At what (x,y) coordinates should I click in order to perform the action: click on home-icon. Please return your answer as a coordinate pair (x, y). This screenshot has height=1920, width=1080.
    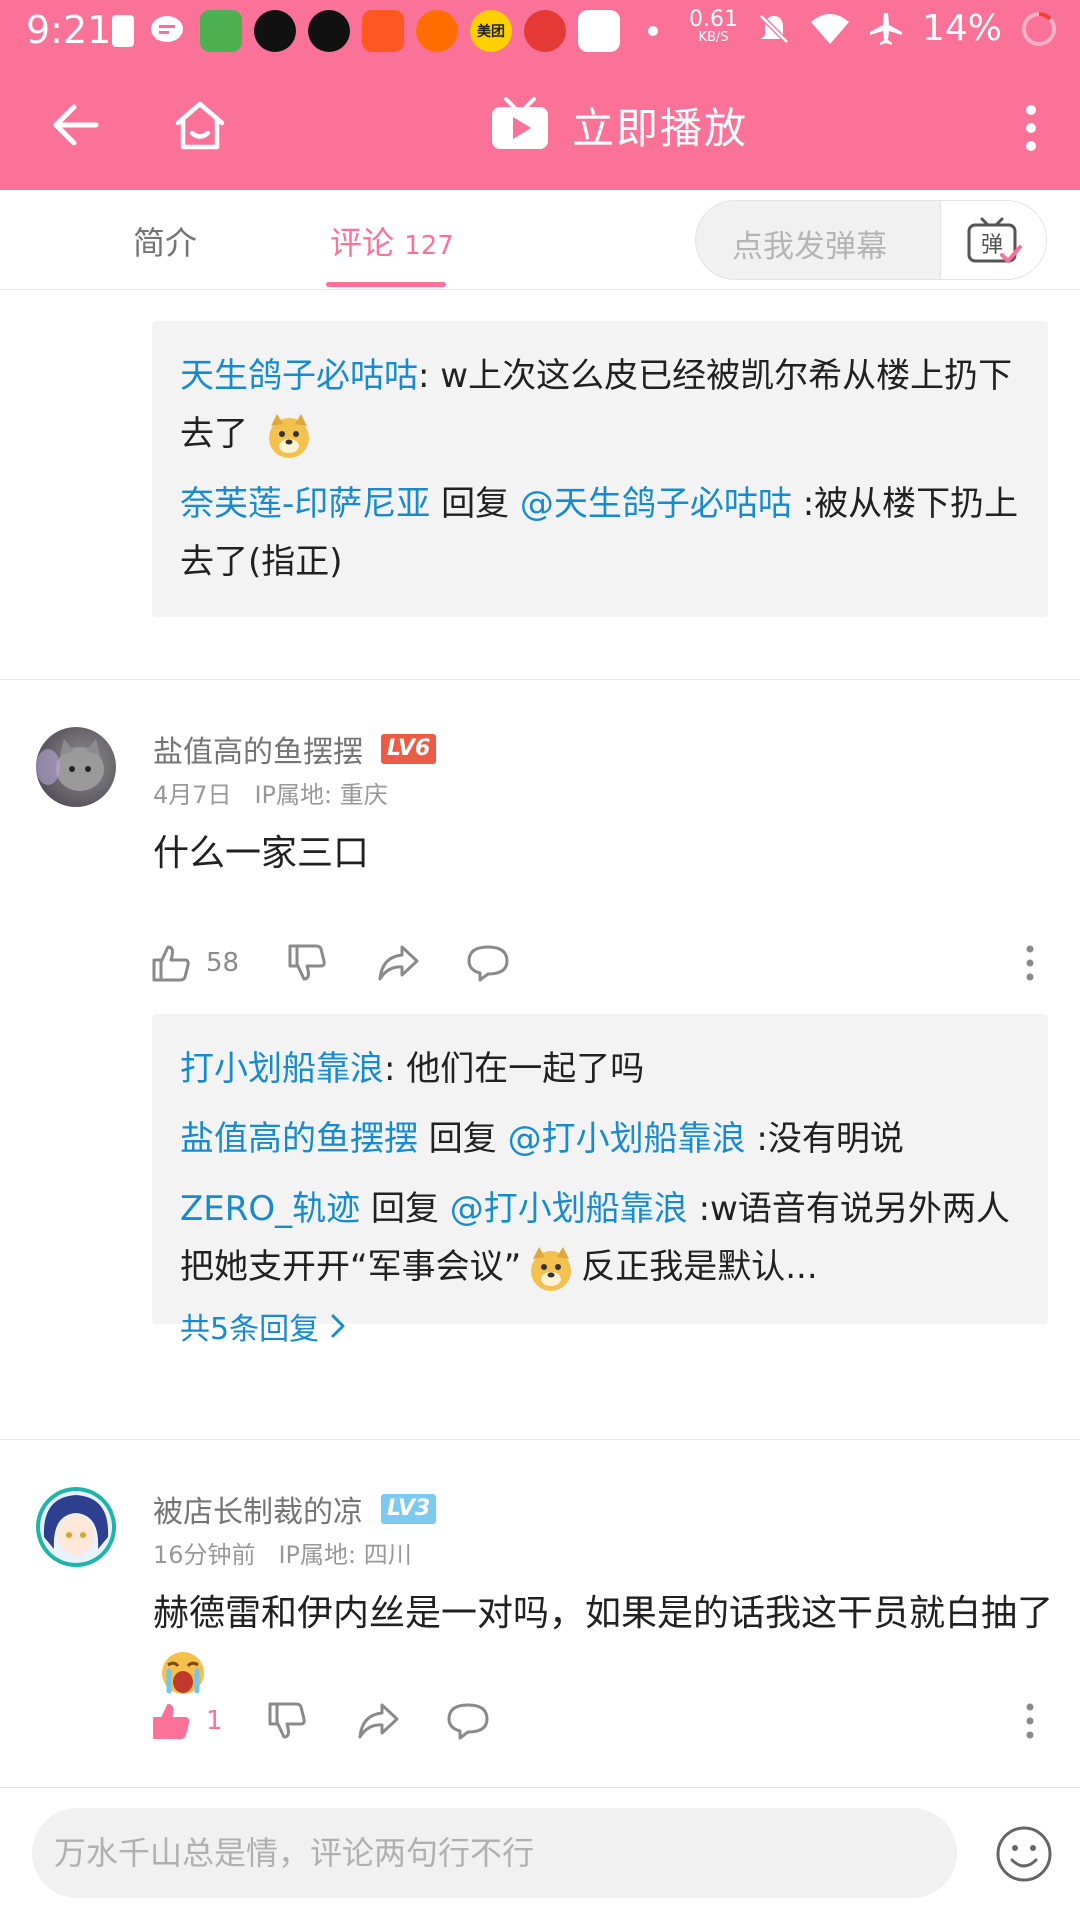
    Looking at the image, I should click on (200, 125).